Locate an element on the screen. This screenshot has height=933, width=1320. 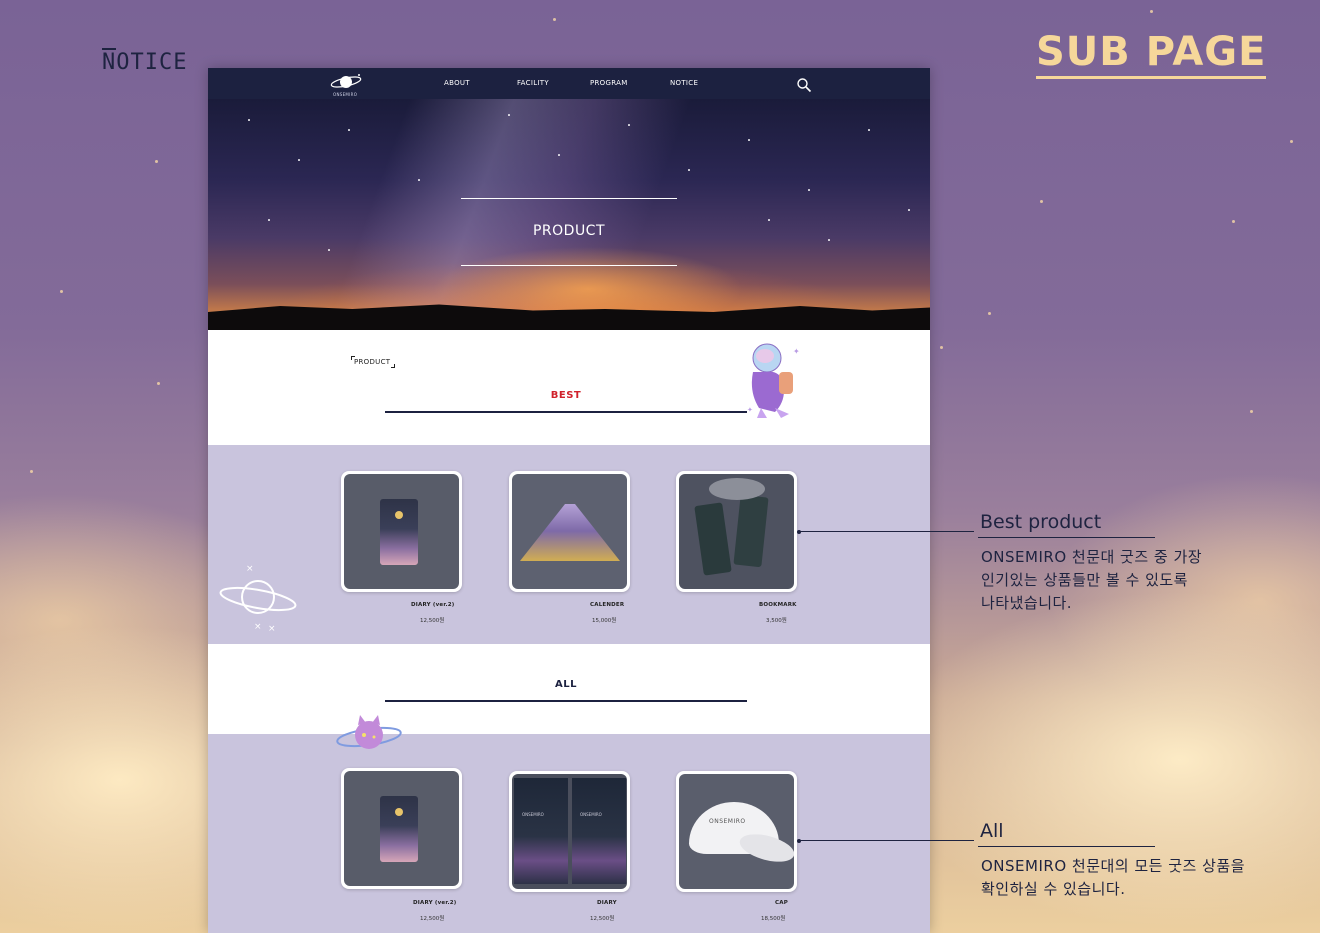
cat-planet-icon is located at coordinates (369, 732).